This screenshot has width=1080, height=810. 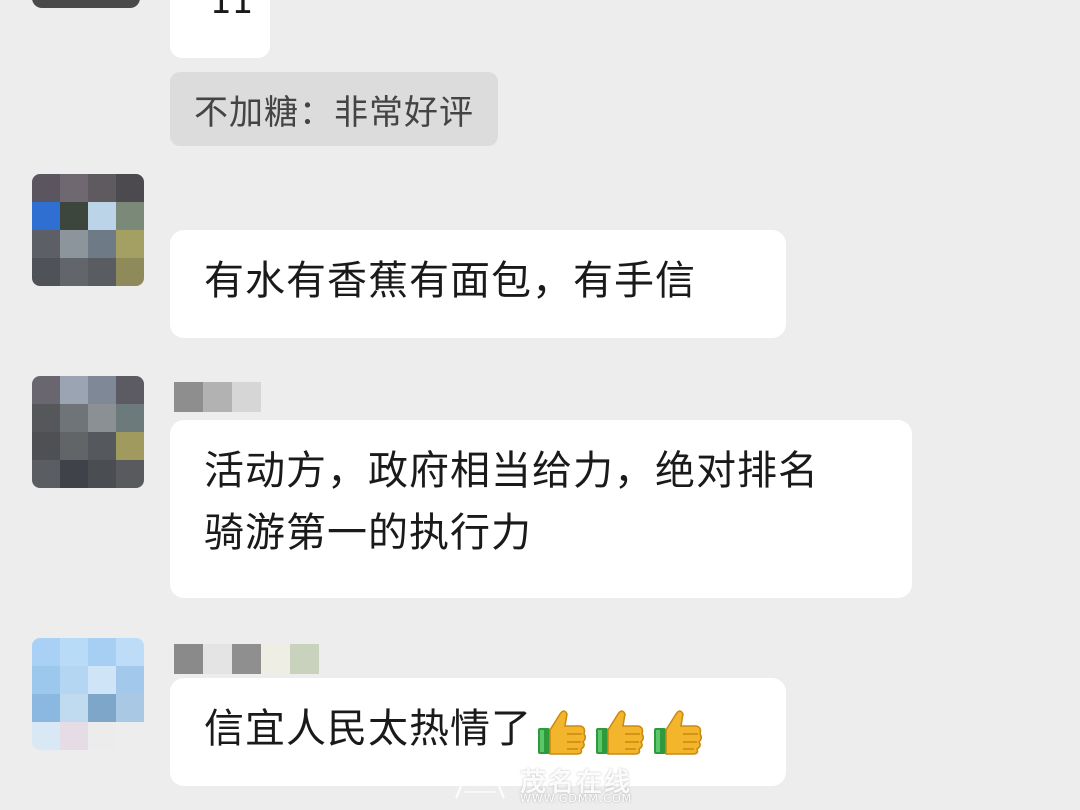 I want to click on watermark-logo-icon, so click(x=480, y=783).